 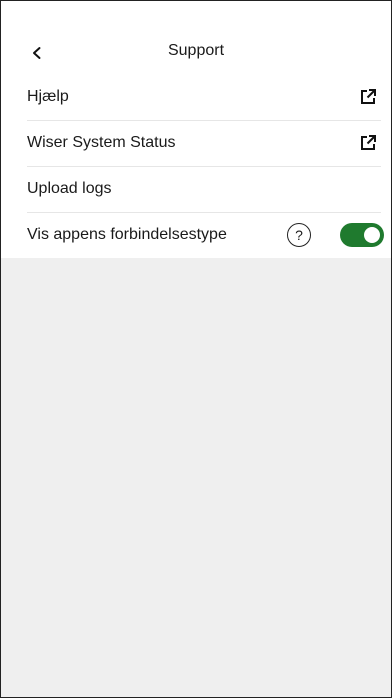 What do you see at coordinates (127, 234) in the screenshot?
I see `list-item-label: Vis appens forbindelsestype` at bounding box center [127, 234].